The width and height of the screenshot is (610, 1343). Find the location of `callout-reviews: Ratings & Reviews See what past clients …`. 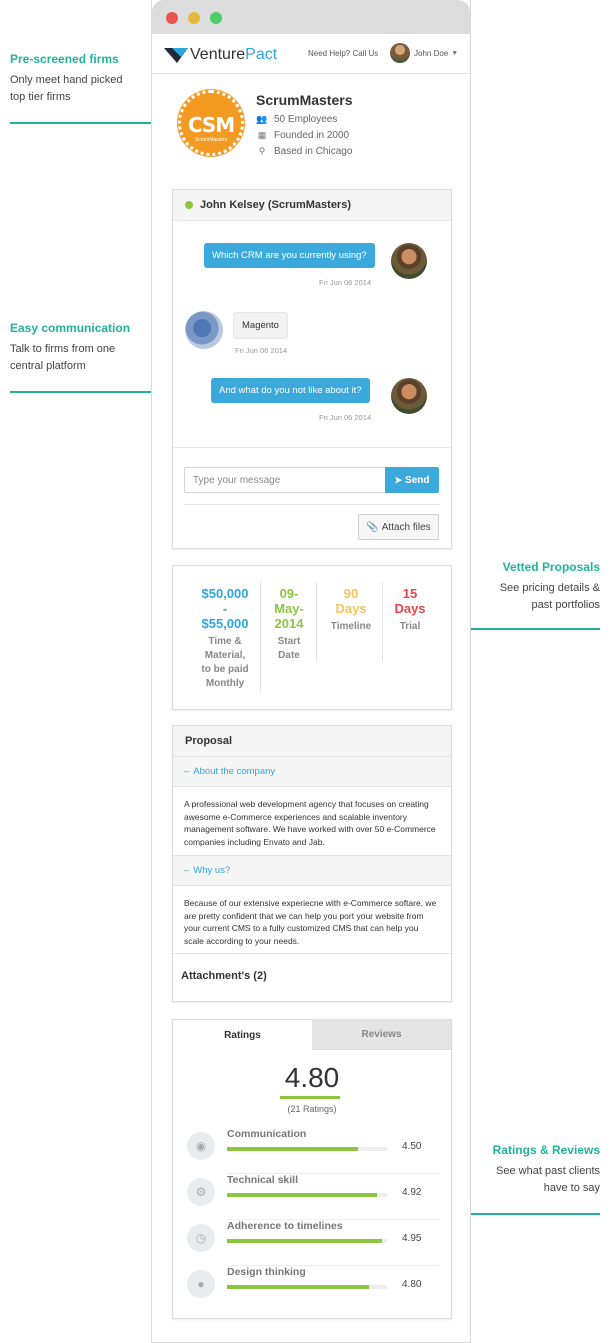

callout-reviews: Ratings & Reviews See what past clients … is located at coordinates (546, 1170).